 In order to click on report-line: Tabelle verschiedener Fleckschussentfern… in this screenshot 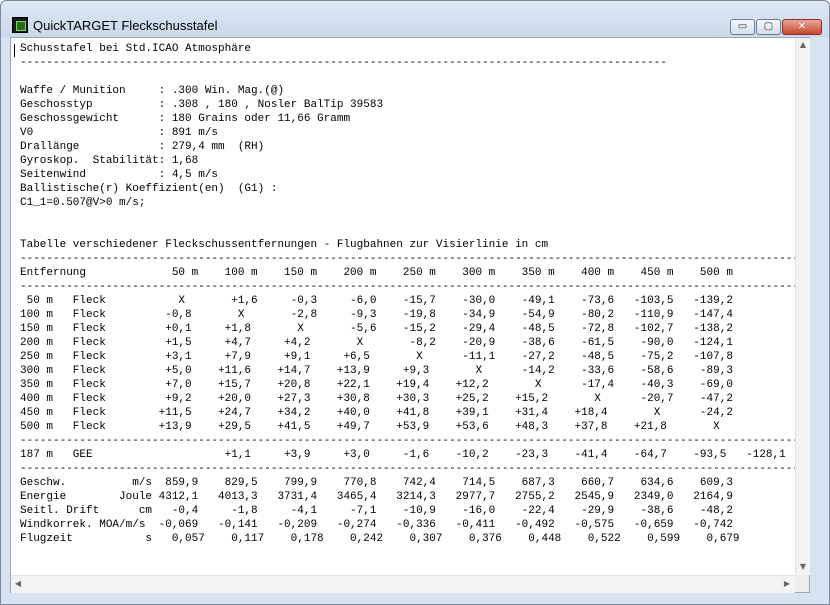, I will do `click(284, 245)`.